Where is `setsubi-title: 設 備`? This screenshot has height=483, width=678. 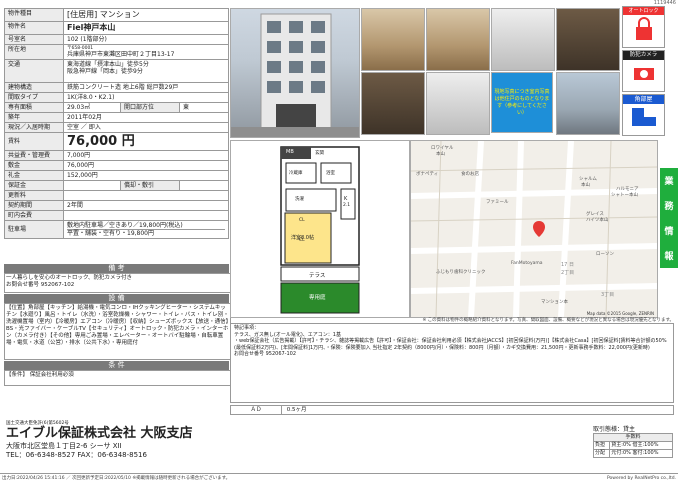 setsubi-title: 設 備 is located at coordinates (116, 298).